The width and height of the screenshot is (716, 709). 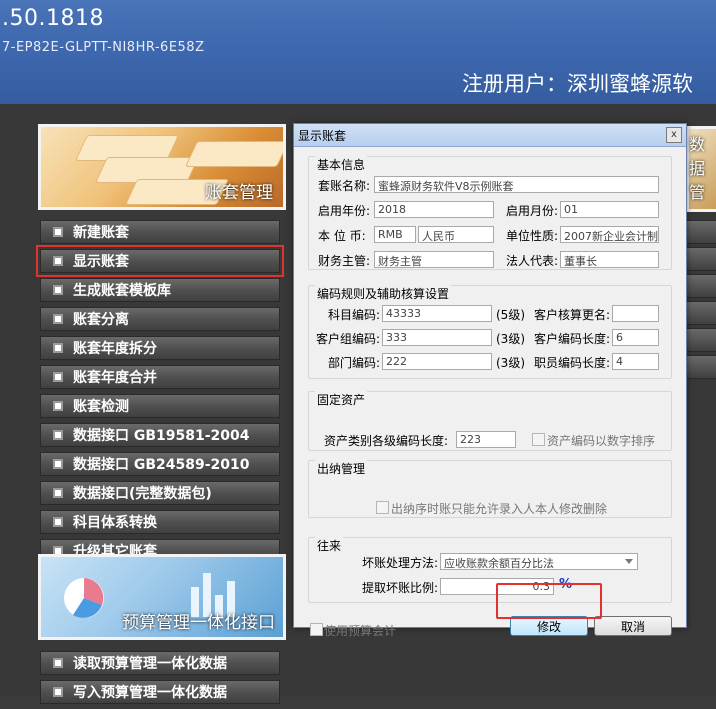 I want to click on menu-item-read-budget: 读取预算管理一体化数据, so click(x=160, y=663).